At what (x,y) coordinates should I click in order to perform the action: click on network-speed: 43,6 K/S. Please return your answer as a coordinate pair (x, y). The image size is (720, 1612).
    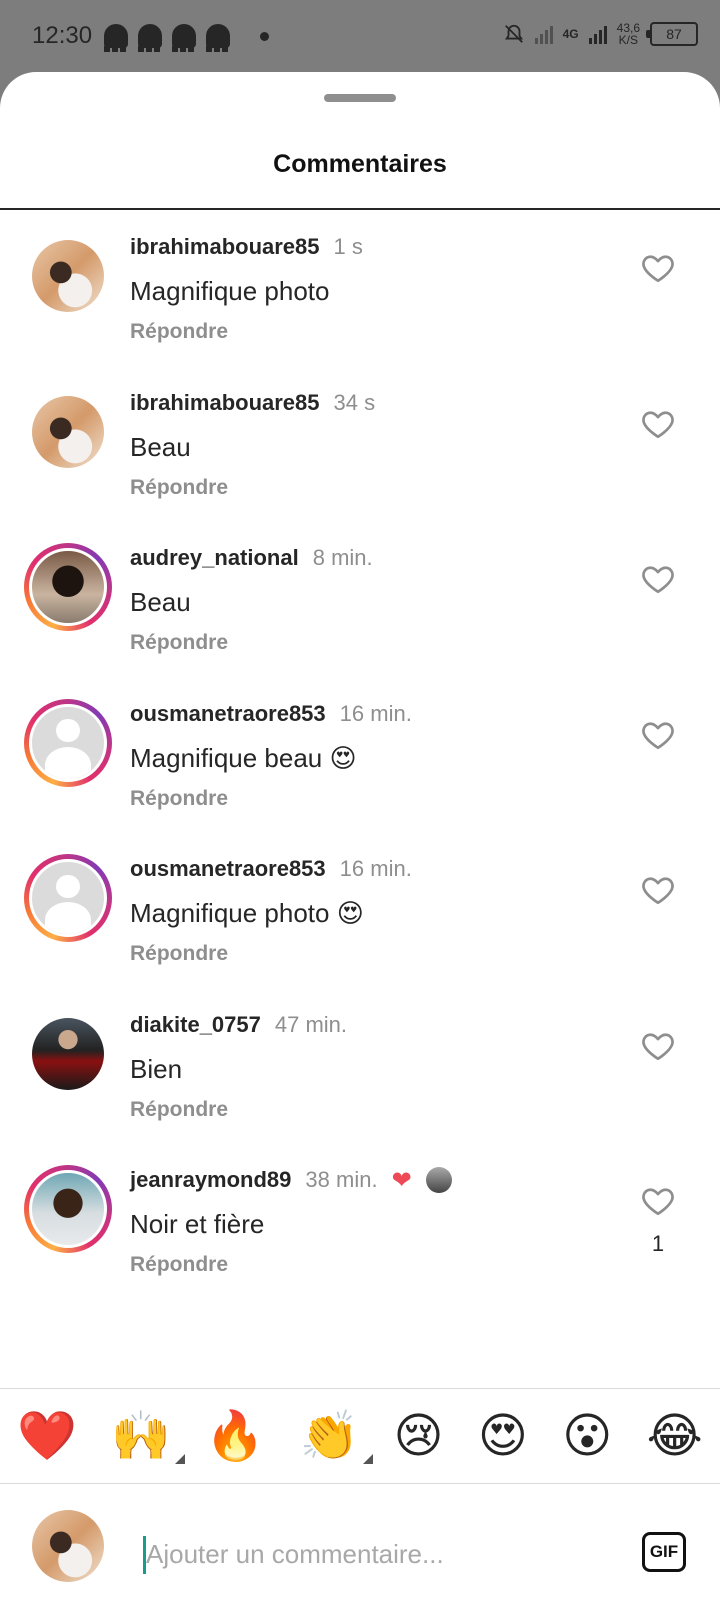
    Looking at the image, I should click on (628, 34).